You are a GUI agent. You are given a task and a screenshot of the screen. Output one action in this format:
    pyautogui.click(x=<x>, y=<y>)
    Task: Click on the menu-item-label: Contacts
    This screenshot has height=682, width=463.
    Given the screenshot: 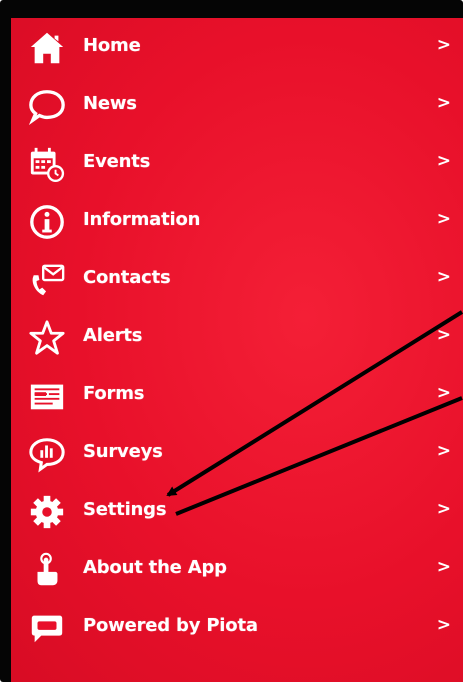 What is the action you would take?
    pyautogui.click(x=127, y=277)
    